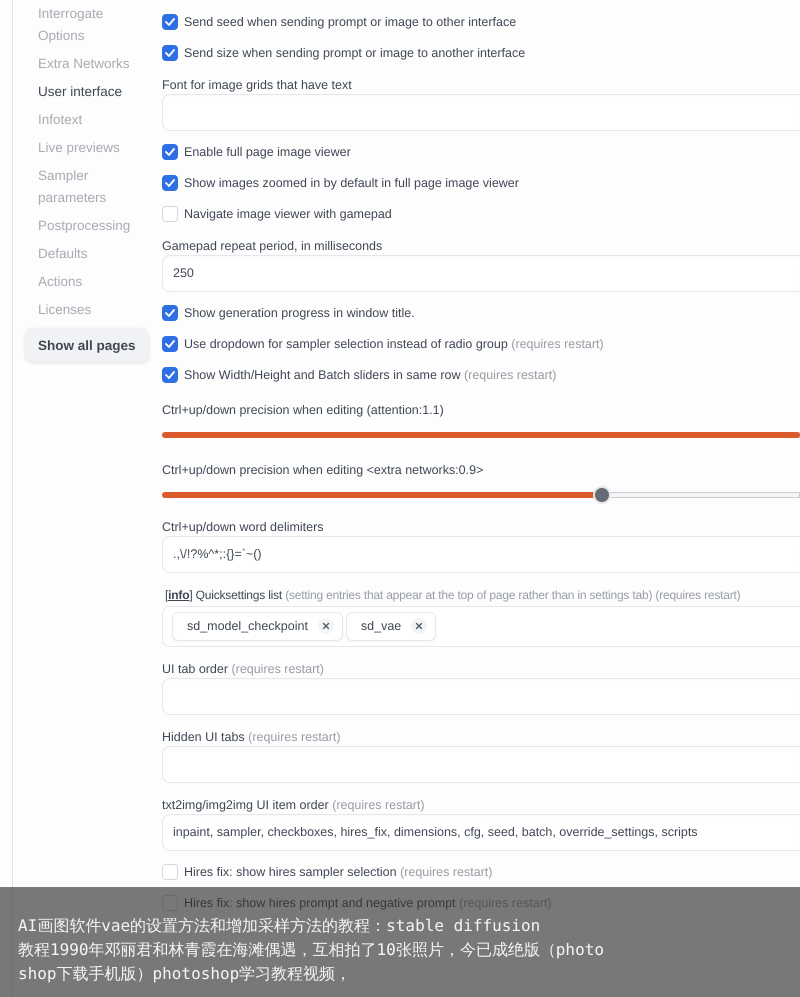  Describe the element at coordinates (87, 345) in the screenshot. I see `show-all-pages-button: Show all pages` at that location.